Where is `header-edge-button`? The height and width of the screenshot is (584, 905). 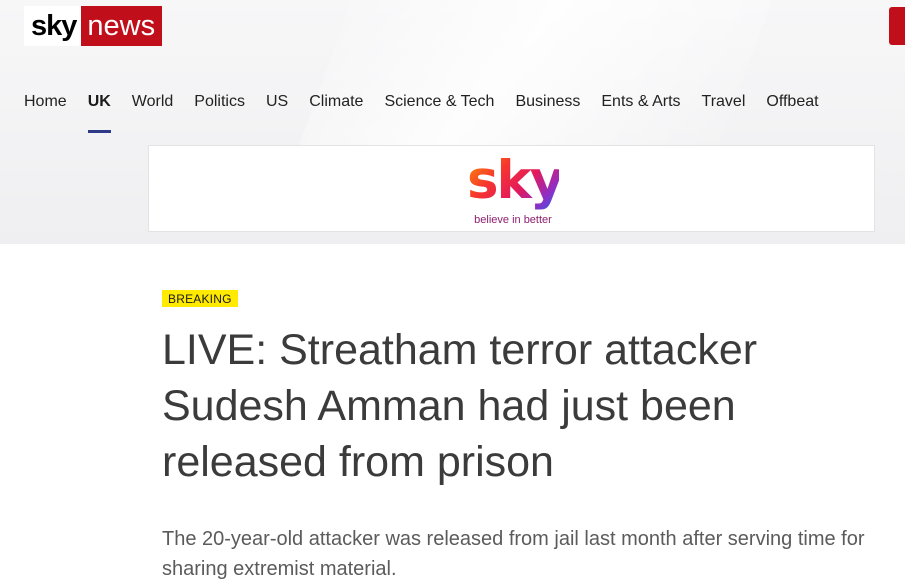
header-edge-button is located at coordinates (897, 26).